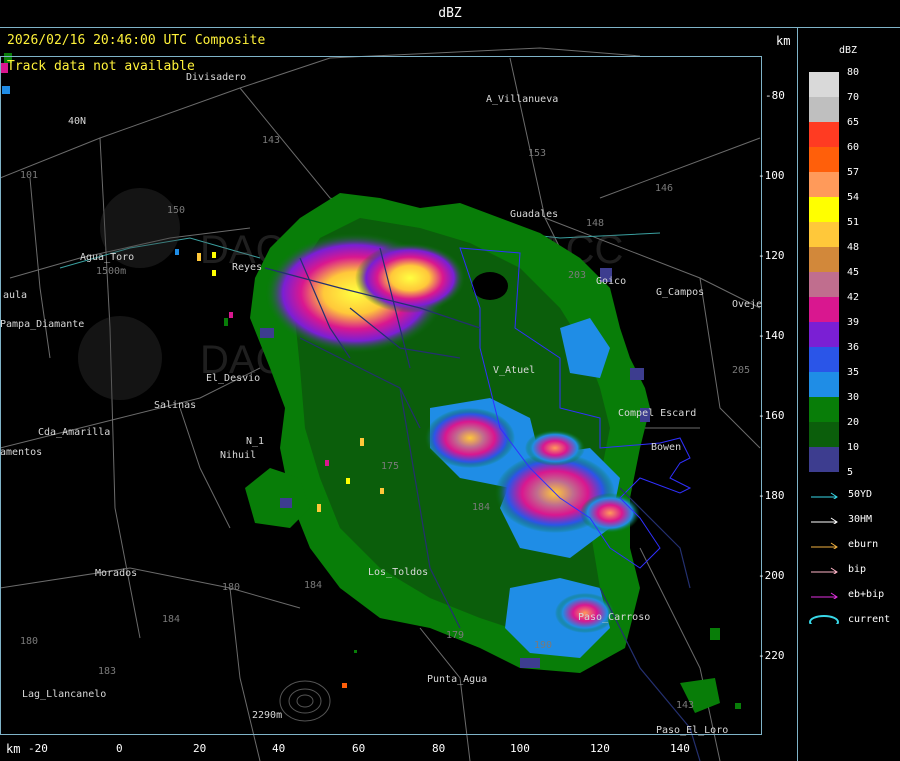 The height and width of the screenshot is (761, 900). I want to click on place-label: 40N, so click(77, 121).